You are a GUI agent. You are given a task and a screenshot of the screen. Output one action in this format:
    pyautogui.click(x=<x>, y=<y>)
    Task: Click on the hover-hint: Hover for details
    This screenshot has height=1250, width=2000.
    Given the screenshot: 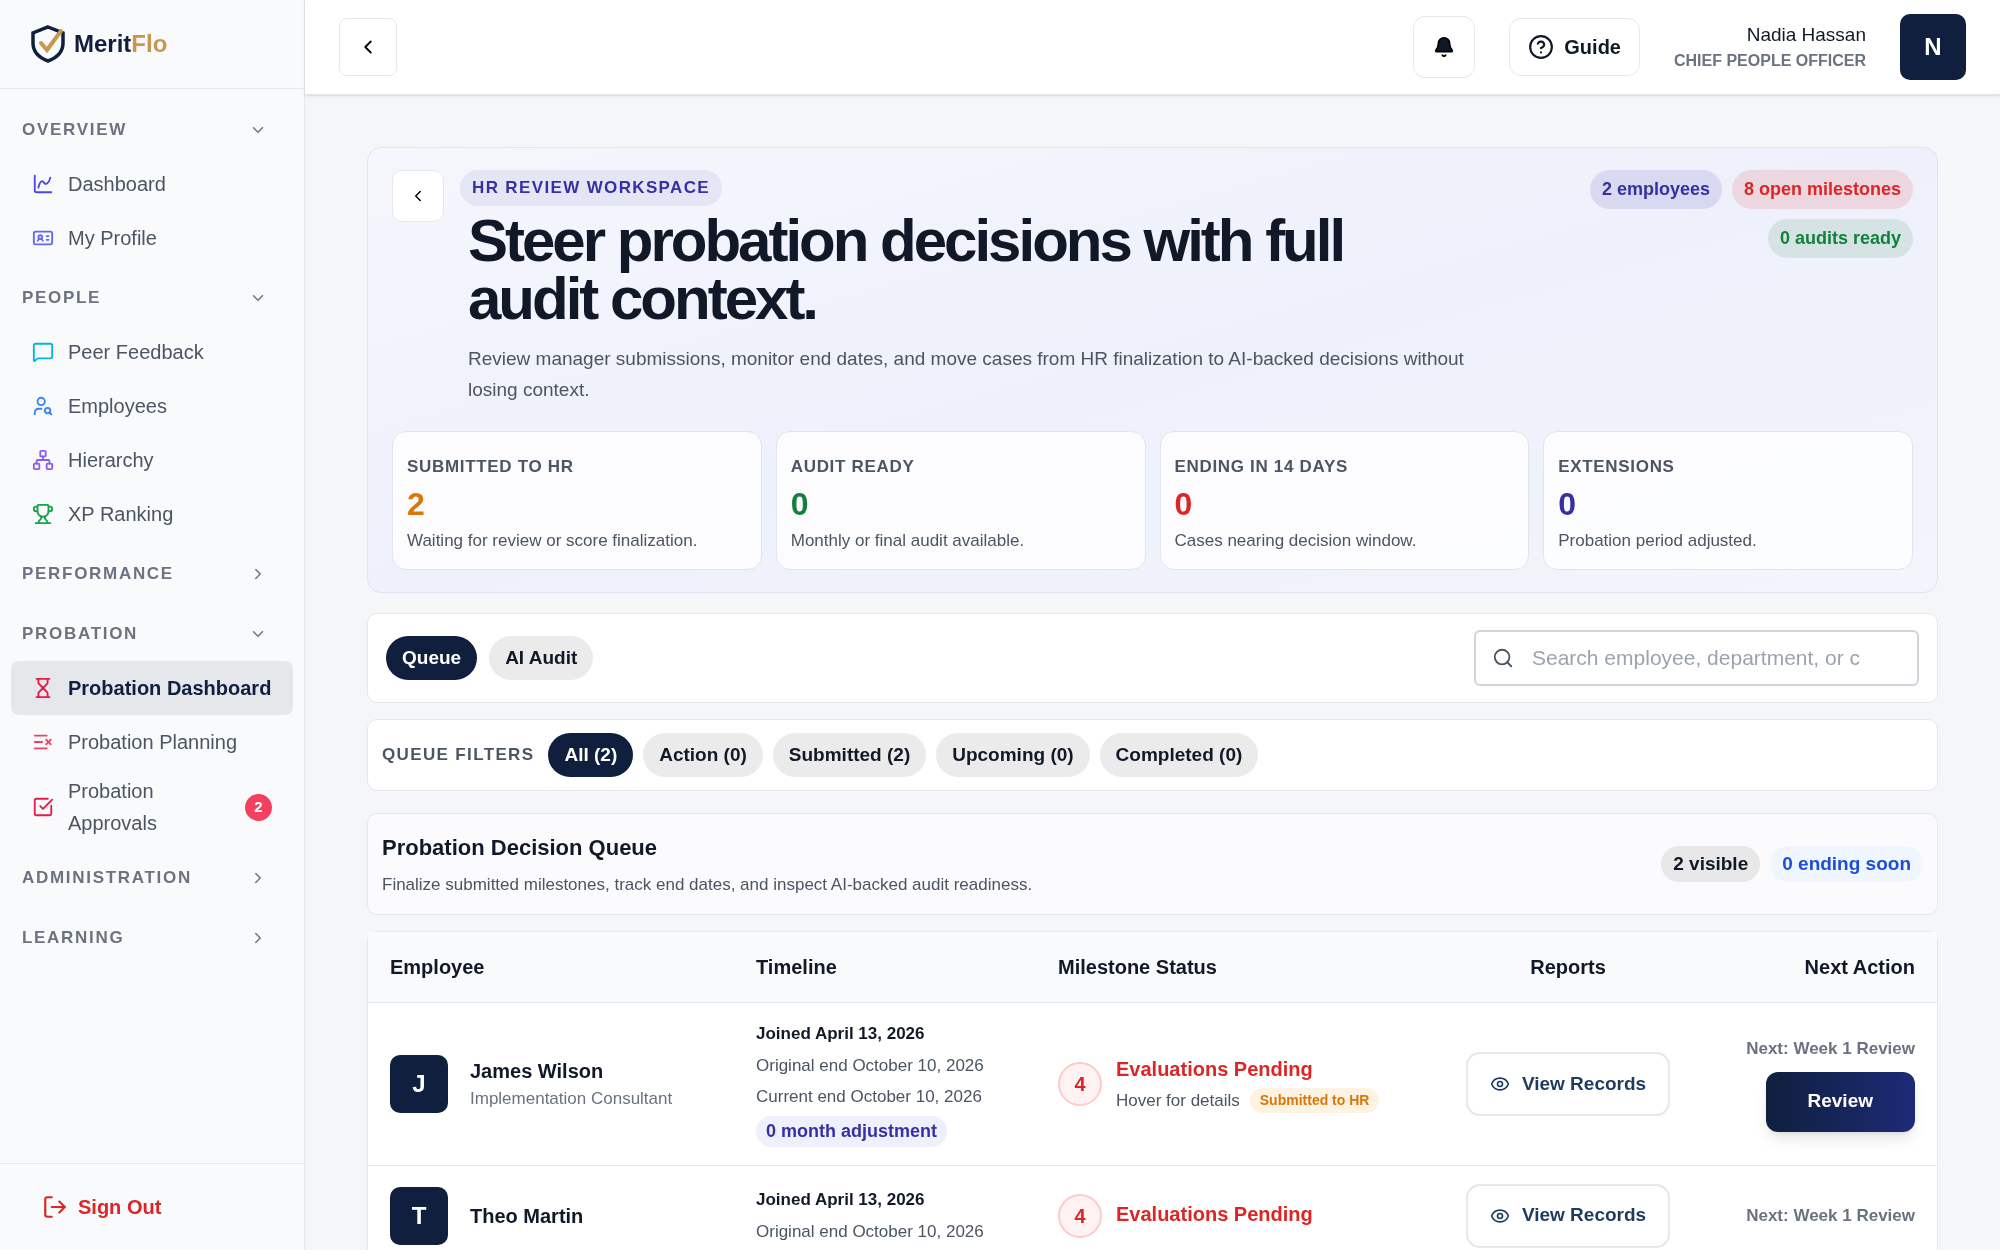 What is the action you would take?
    pyautogui.click(x=1178, y=1101)
    